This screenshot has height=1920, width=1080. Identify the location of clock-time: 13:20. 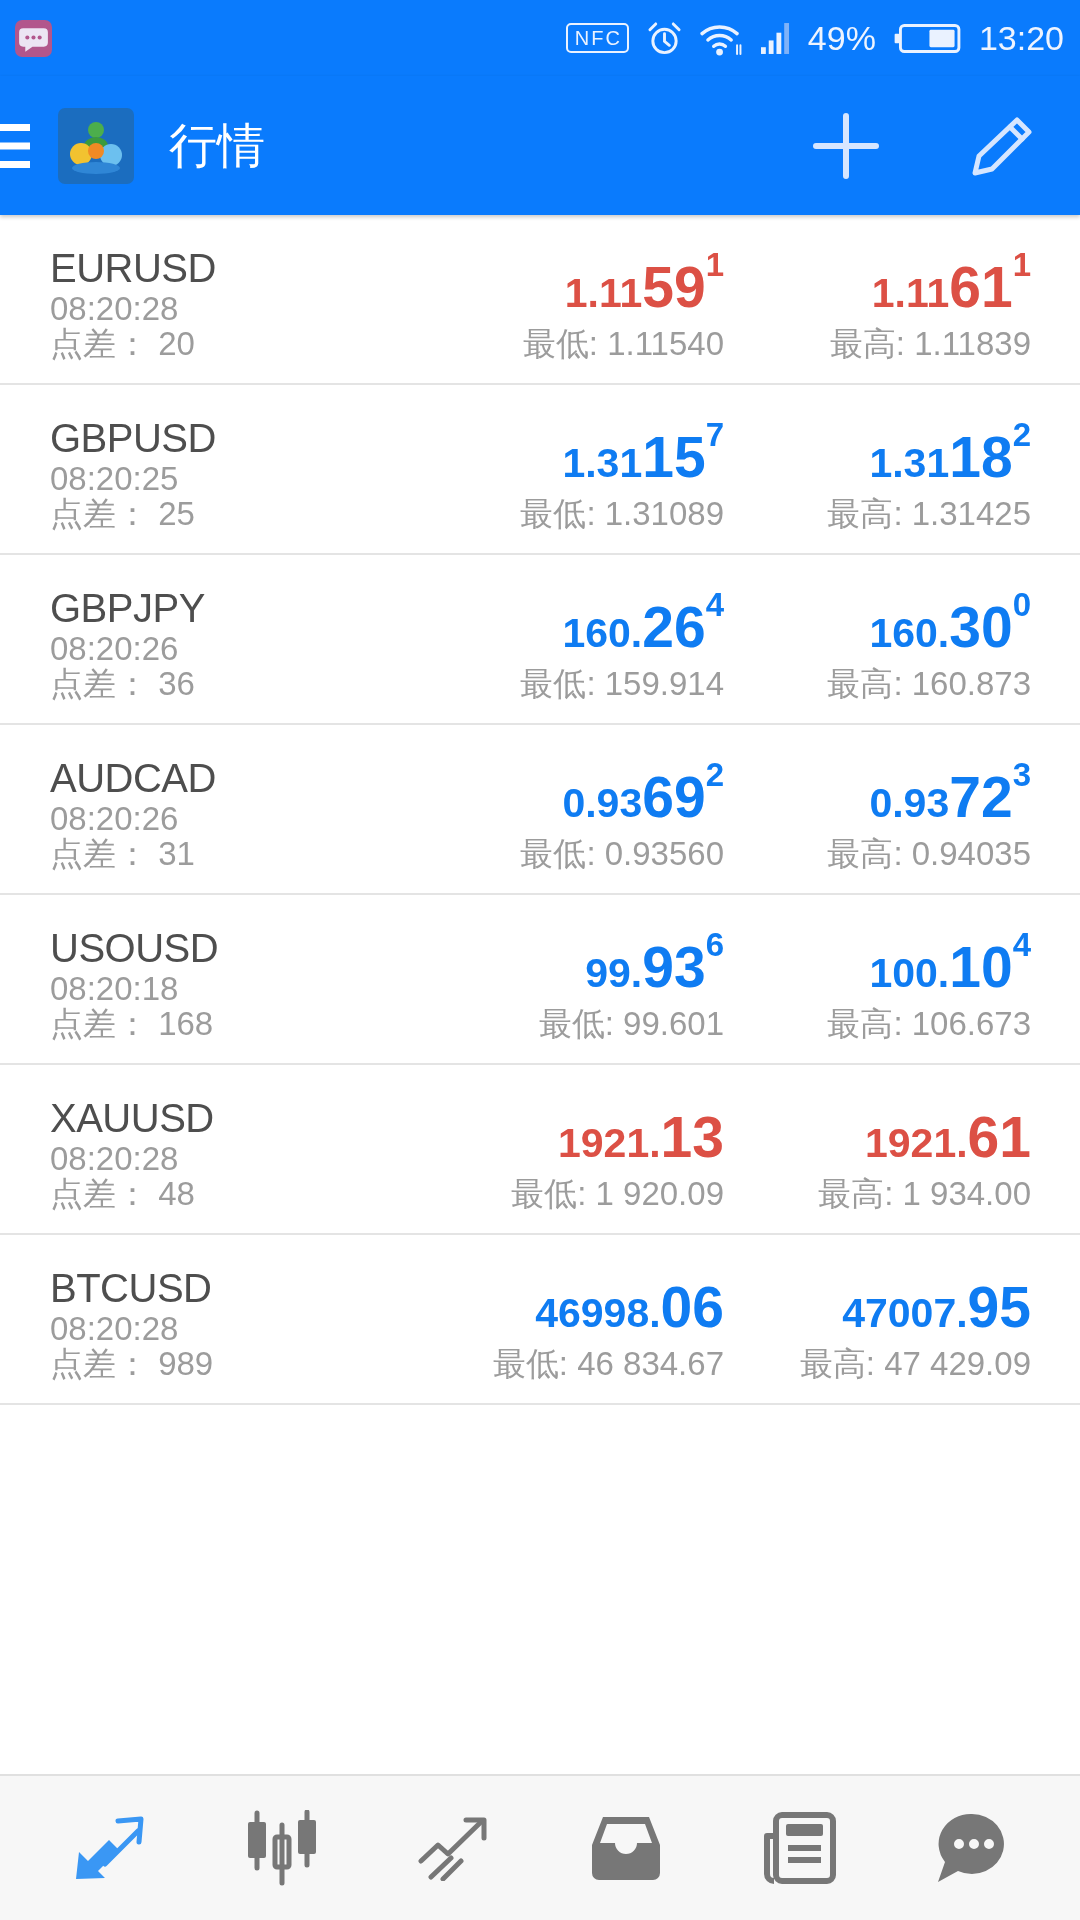
(1021, 38).